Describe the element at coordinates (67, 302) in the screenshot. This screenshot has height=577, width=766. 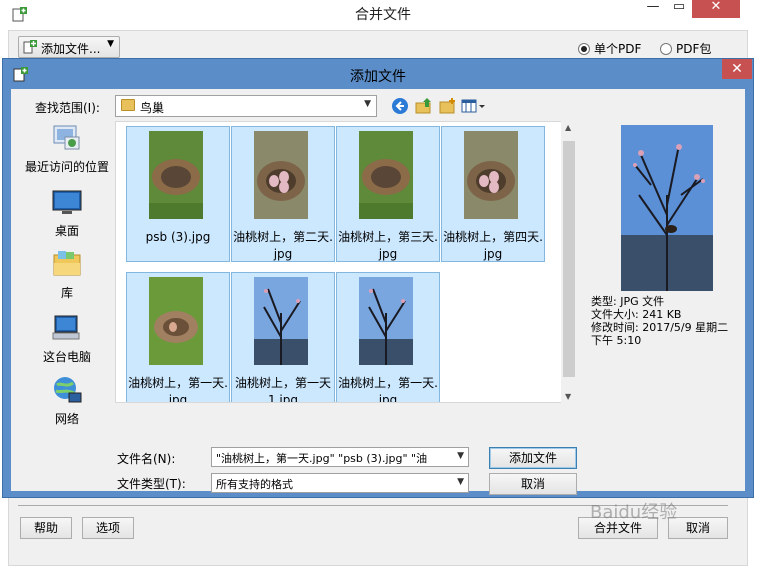
I see `places-bar: 最近访问的位置 桌面 库 这台电脑 网络` at that location.